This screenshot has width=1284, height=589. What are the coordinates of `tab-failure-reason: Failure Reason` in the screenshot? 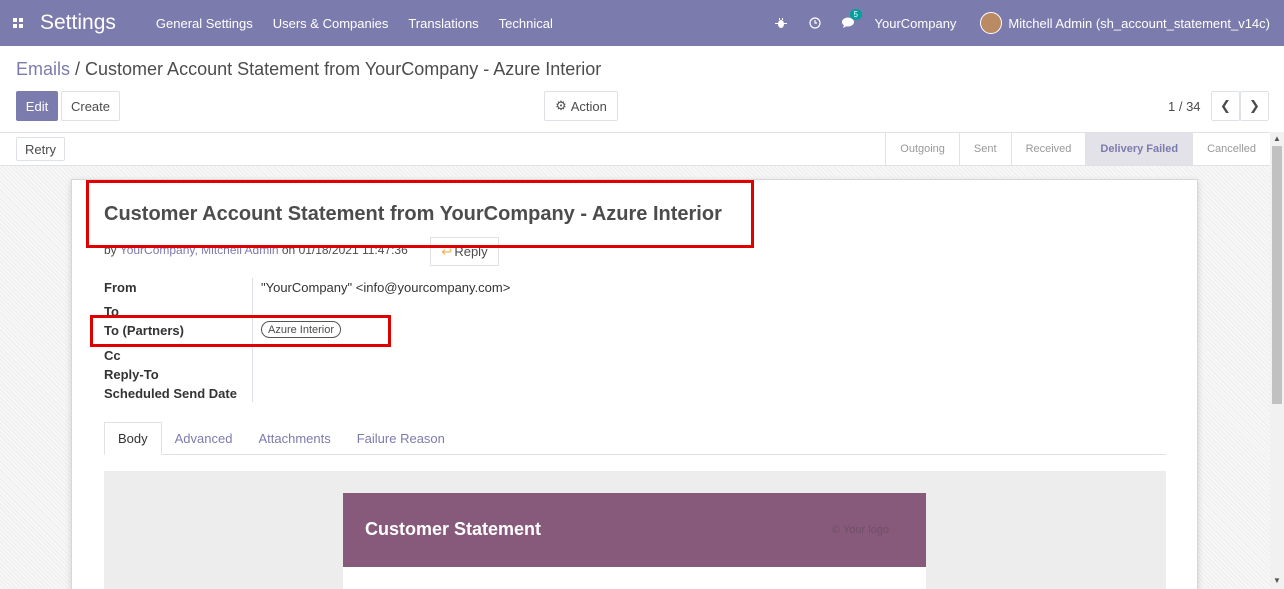 It's located at (401, 438).